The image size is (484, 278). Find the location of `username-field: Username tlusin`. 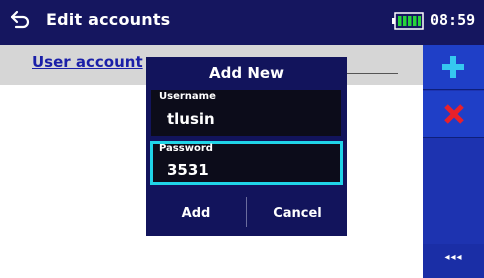

username-field: Username tlusin is located at coordinates (246, 113).